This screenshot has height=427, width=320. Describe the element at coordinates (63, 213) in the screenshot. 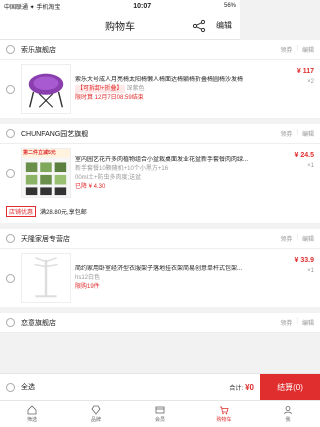

I see `store-promo-text: 满28.80元,享包邮` at that location.